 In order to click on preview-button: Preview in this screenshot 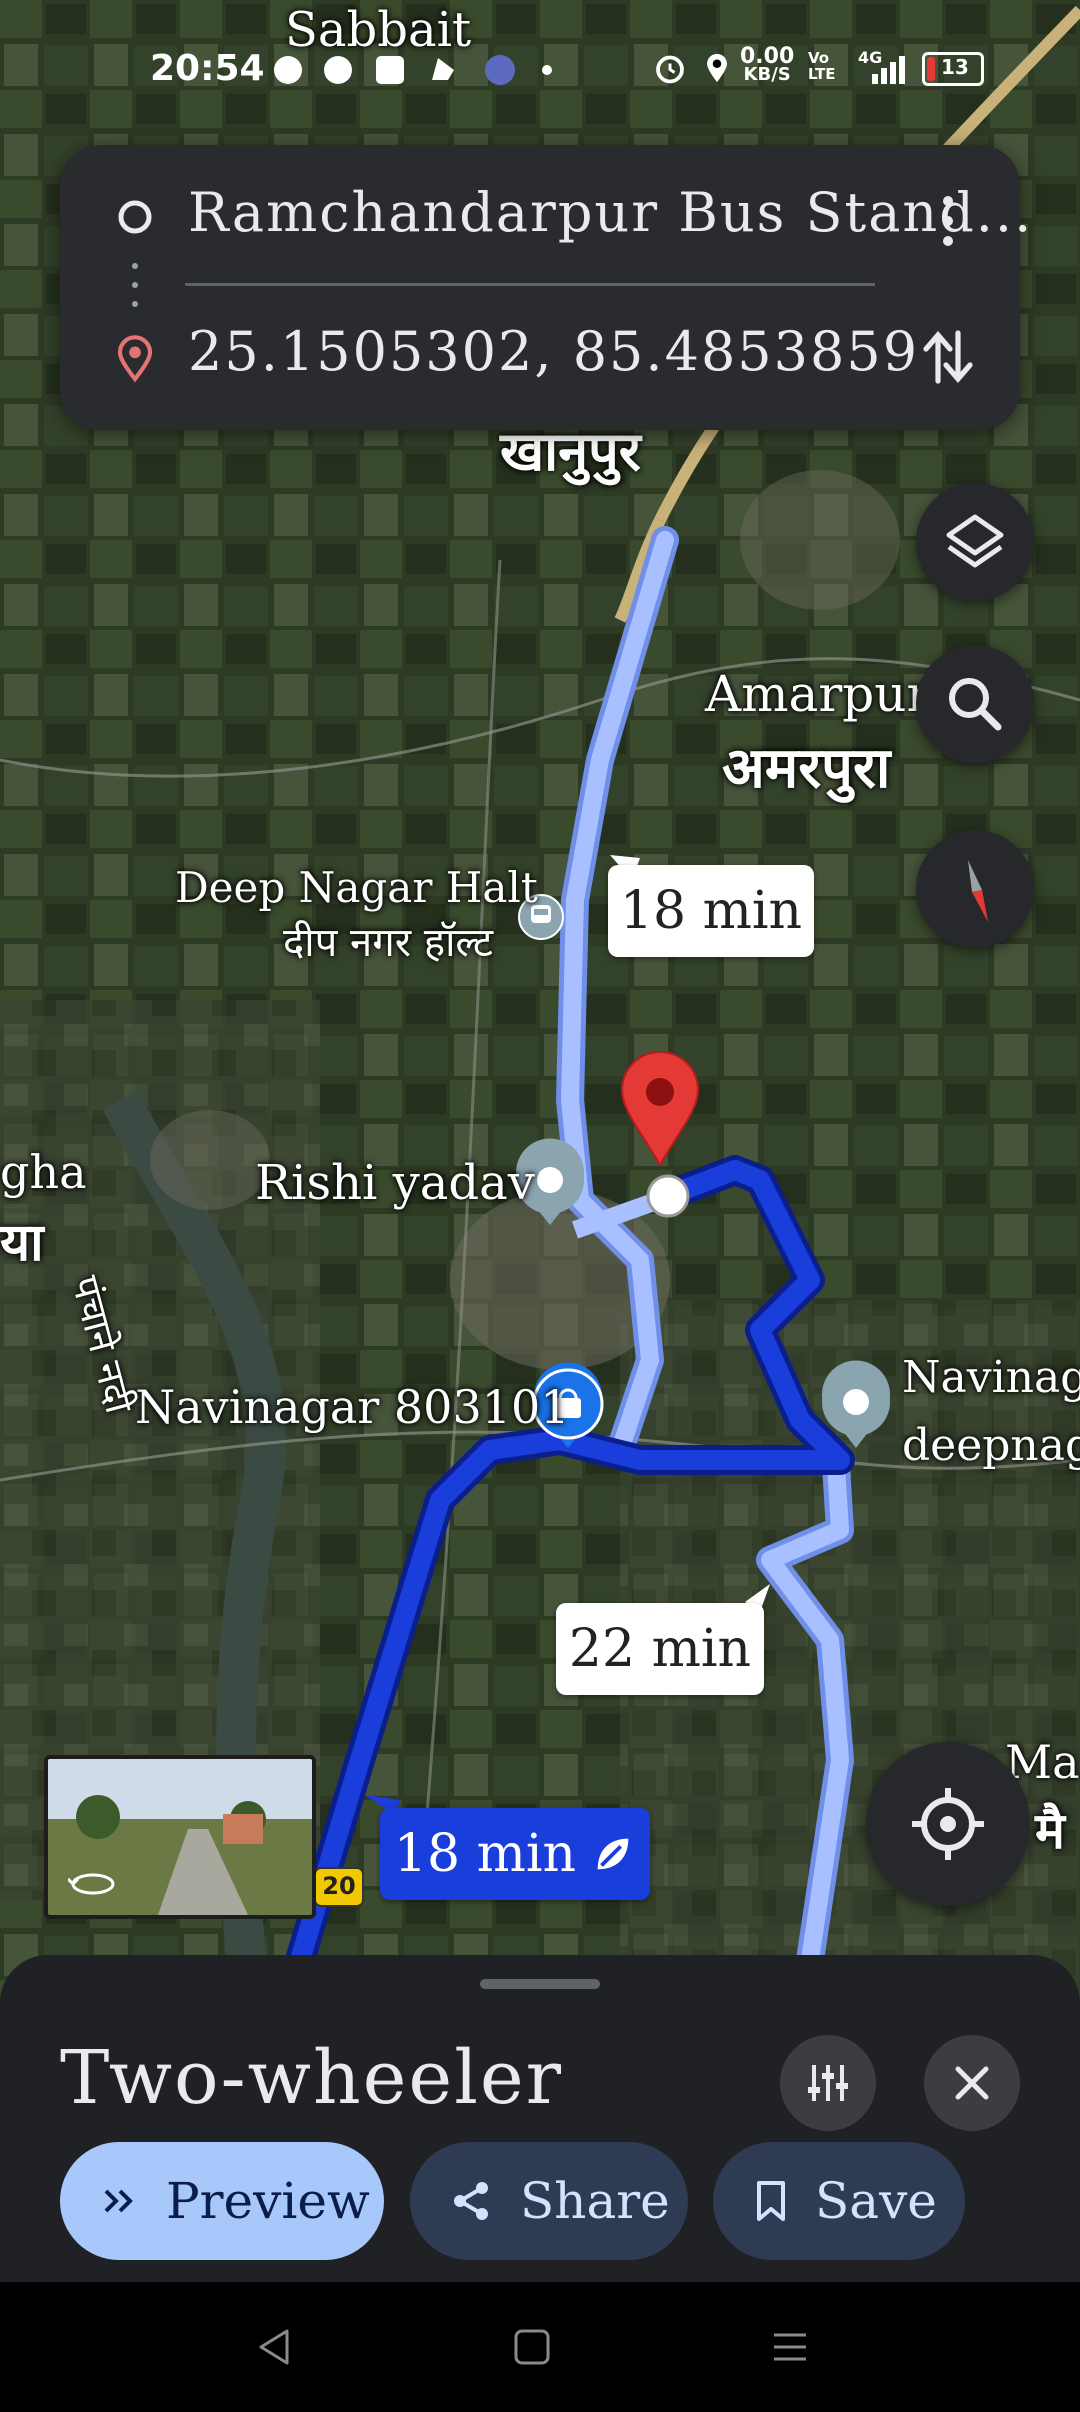, I will do `click(222, 2201)`.